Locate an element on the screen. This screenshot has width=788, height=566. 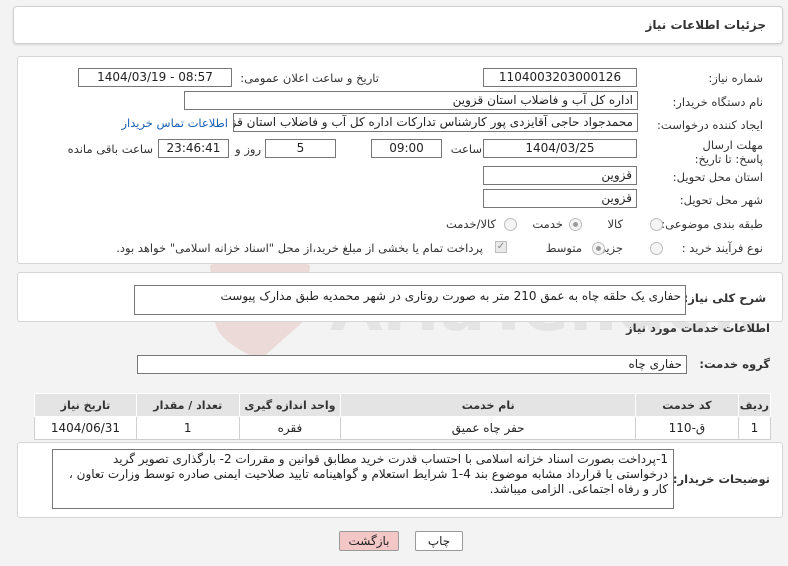
table-row: 1 ق-110 حفر چاه عمیق فقره 1 1404/06/31 is located at coordinates (403, 428).